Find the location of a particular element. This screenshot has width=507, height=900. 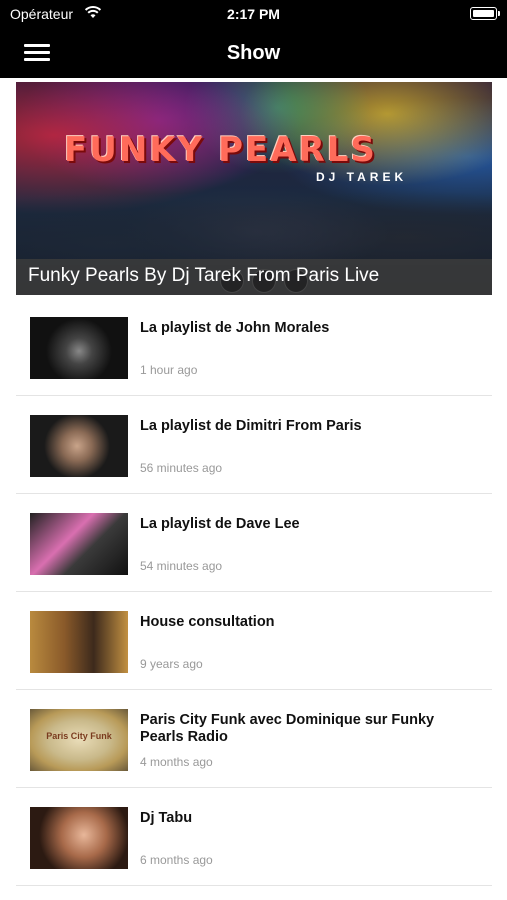

banner-background-image is located at coordinates (254, 210).